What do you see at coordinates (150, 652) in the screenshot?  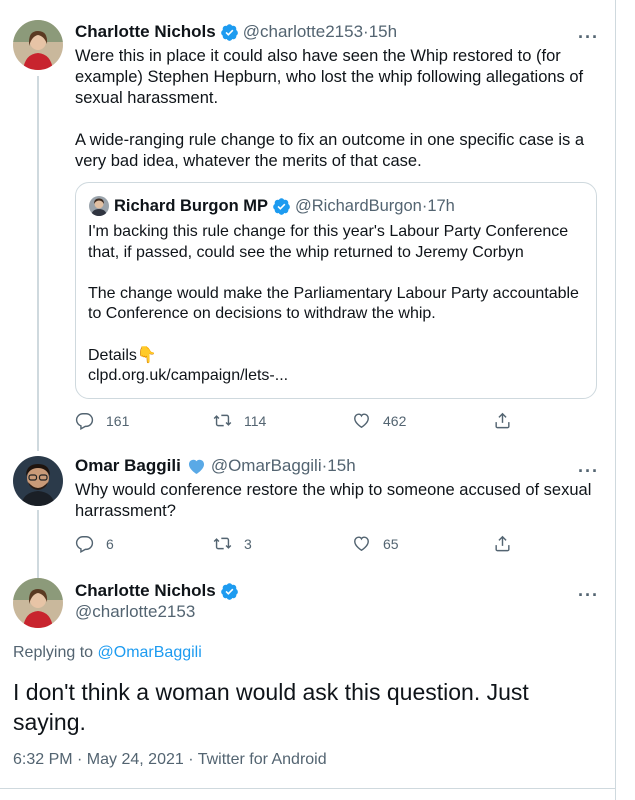 I see `replying-to-link: @OmarBaggili` at bounding box center [150, 652].